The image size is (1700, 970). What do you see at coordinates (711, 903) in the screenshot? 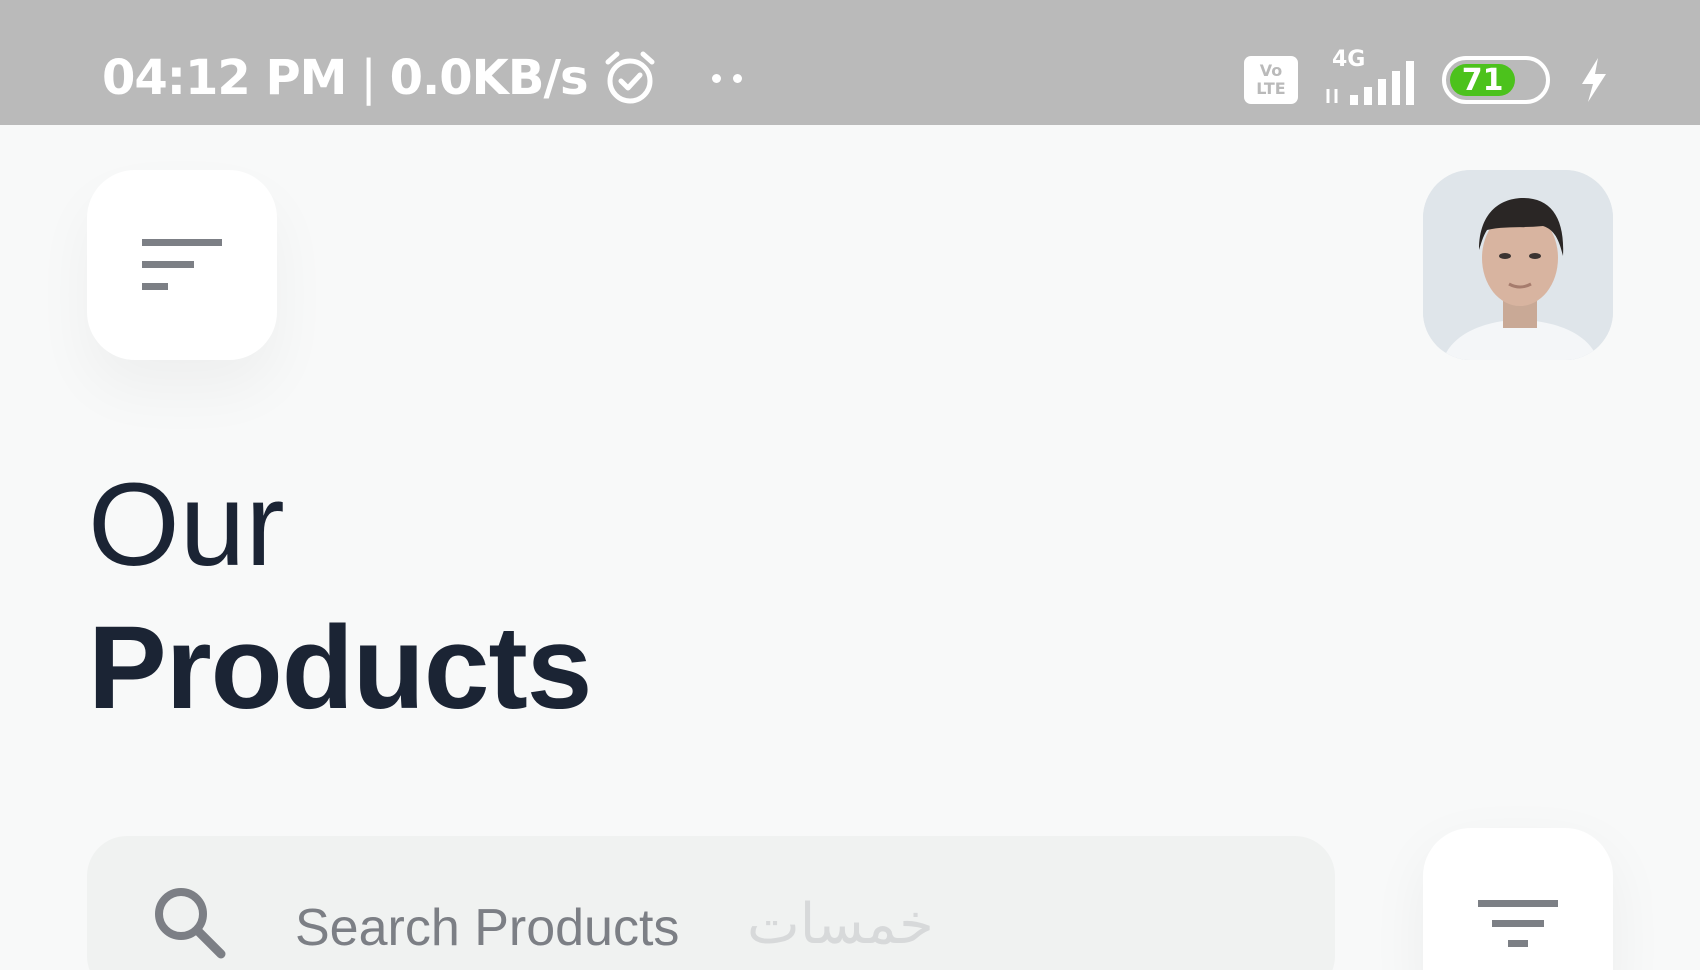
I see `search-input: Search Products خمسات` at bounding box center [711, 903].